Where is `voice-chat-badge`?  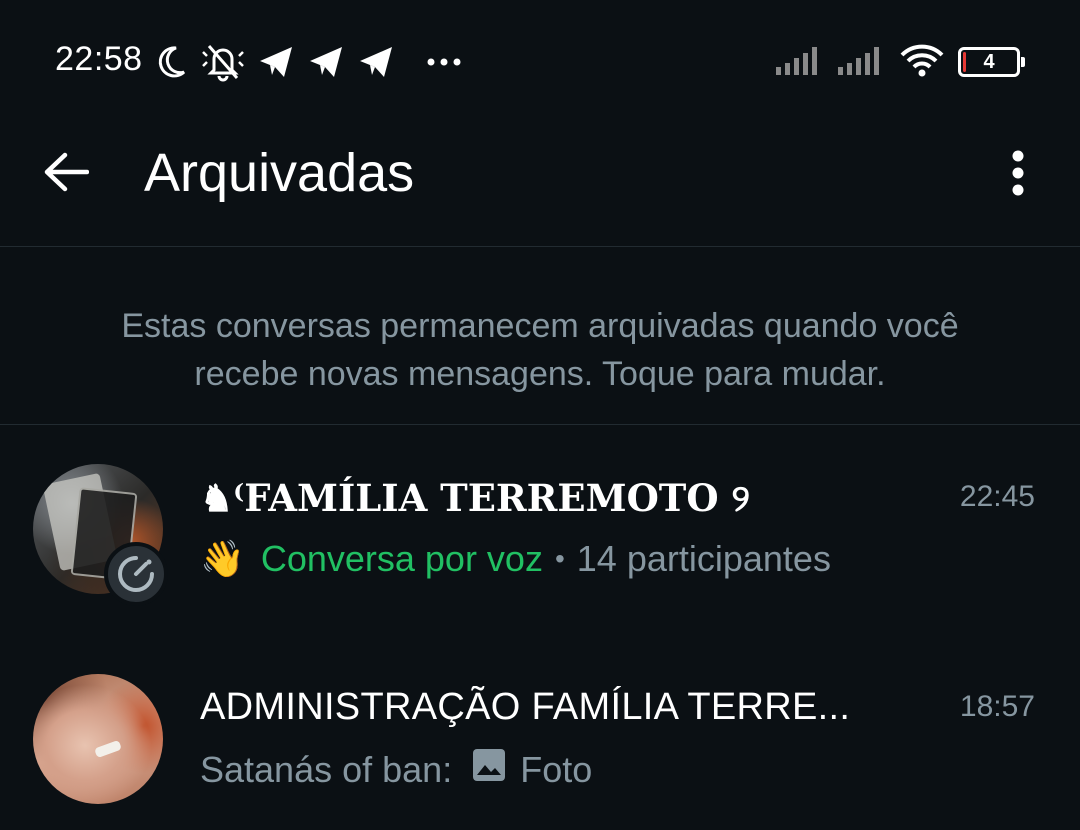 voice-chat-badge is located at coordinates (136, 574).